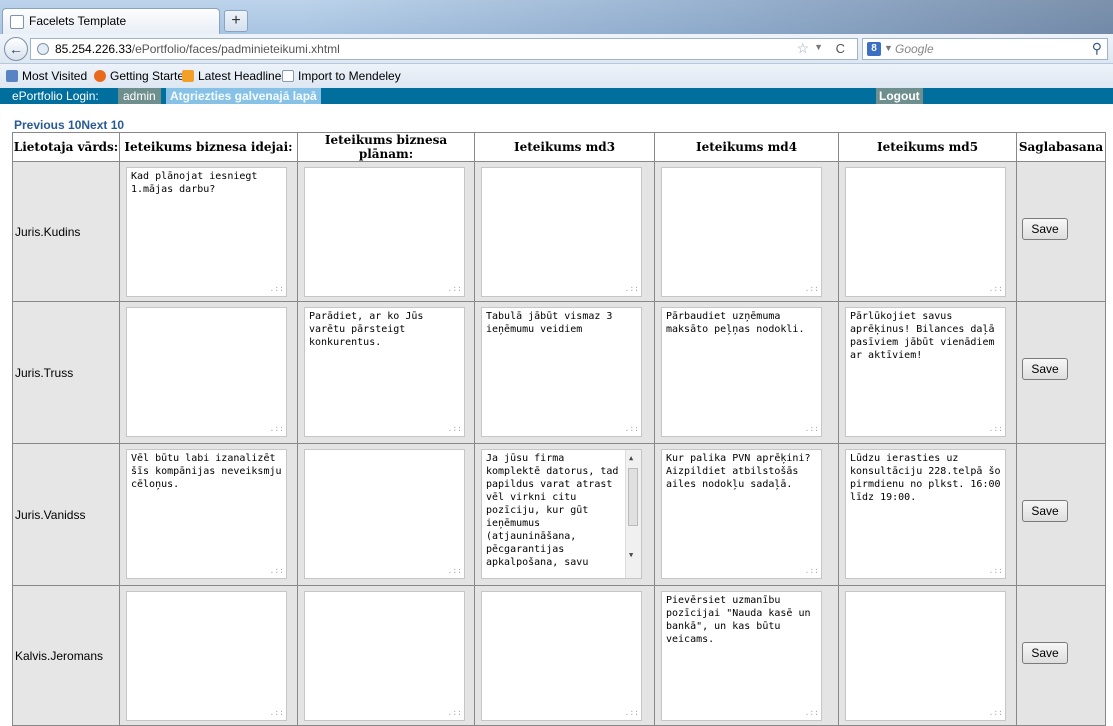 Image resolution: width=1113 pixels, height=726 pixels. What do you see at coordinates (985, 49) in the screenshot?
I see `search-box: 8 ▼ Google ⚲` at bounding box center [985, 49].